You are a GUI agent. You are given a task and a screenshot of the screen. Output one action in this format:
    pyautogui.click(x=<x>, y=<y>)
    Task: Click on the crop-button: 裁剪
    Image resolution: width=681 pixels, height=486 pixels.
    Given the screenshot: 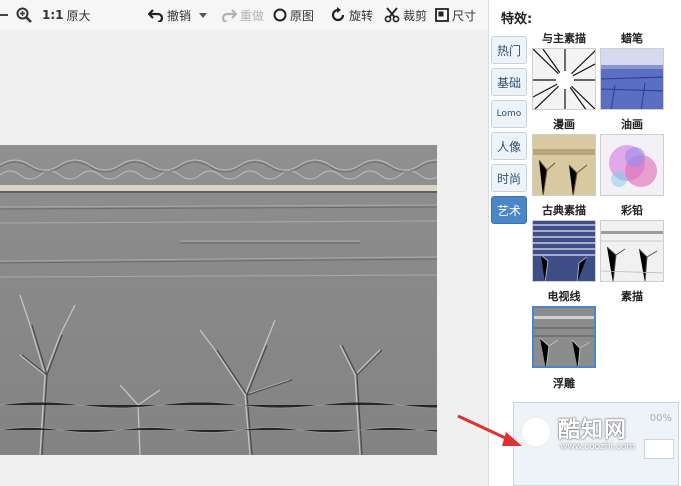 What is the action you would take?
    pyautogui.click(x=405, y=15)
    